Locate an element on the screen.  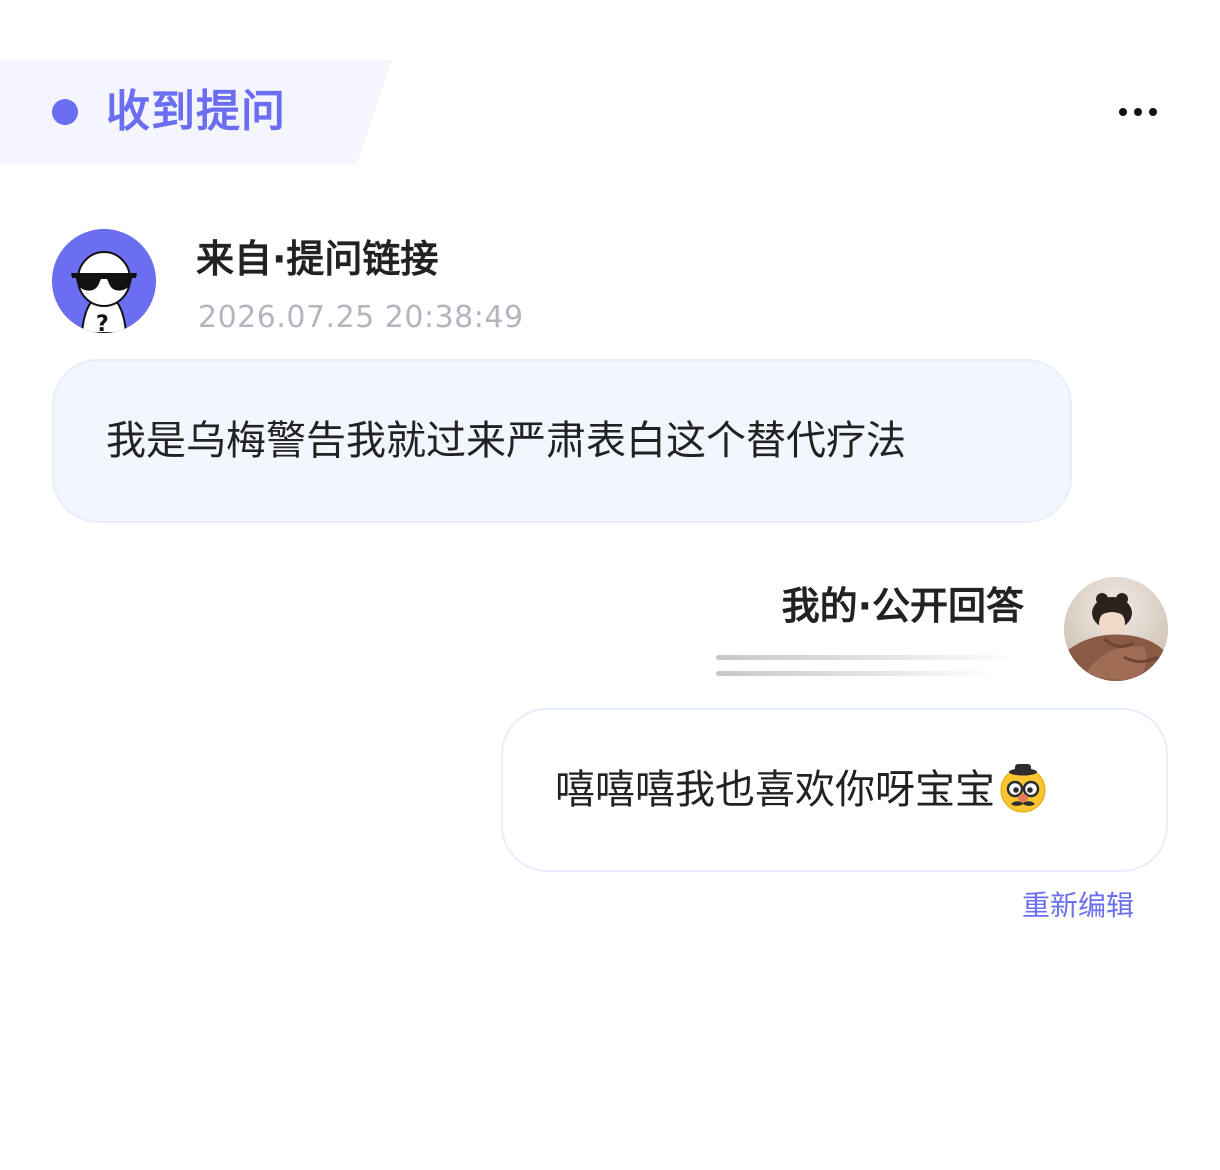
anonymous-sunglasses-avatar-icon: ? is located at coordinates (104, 281).